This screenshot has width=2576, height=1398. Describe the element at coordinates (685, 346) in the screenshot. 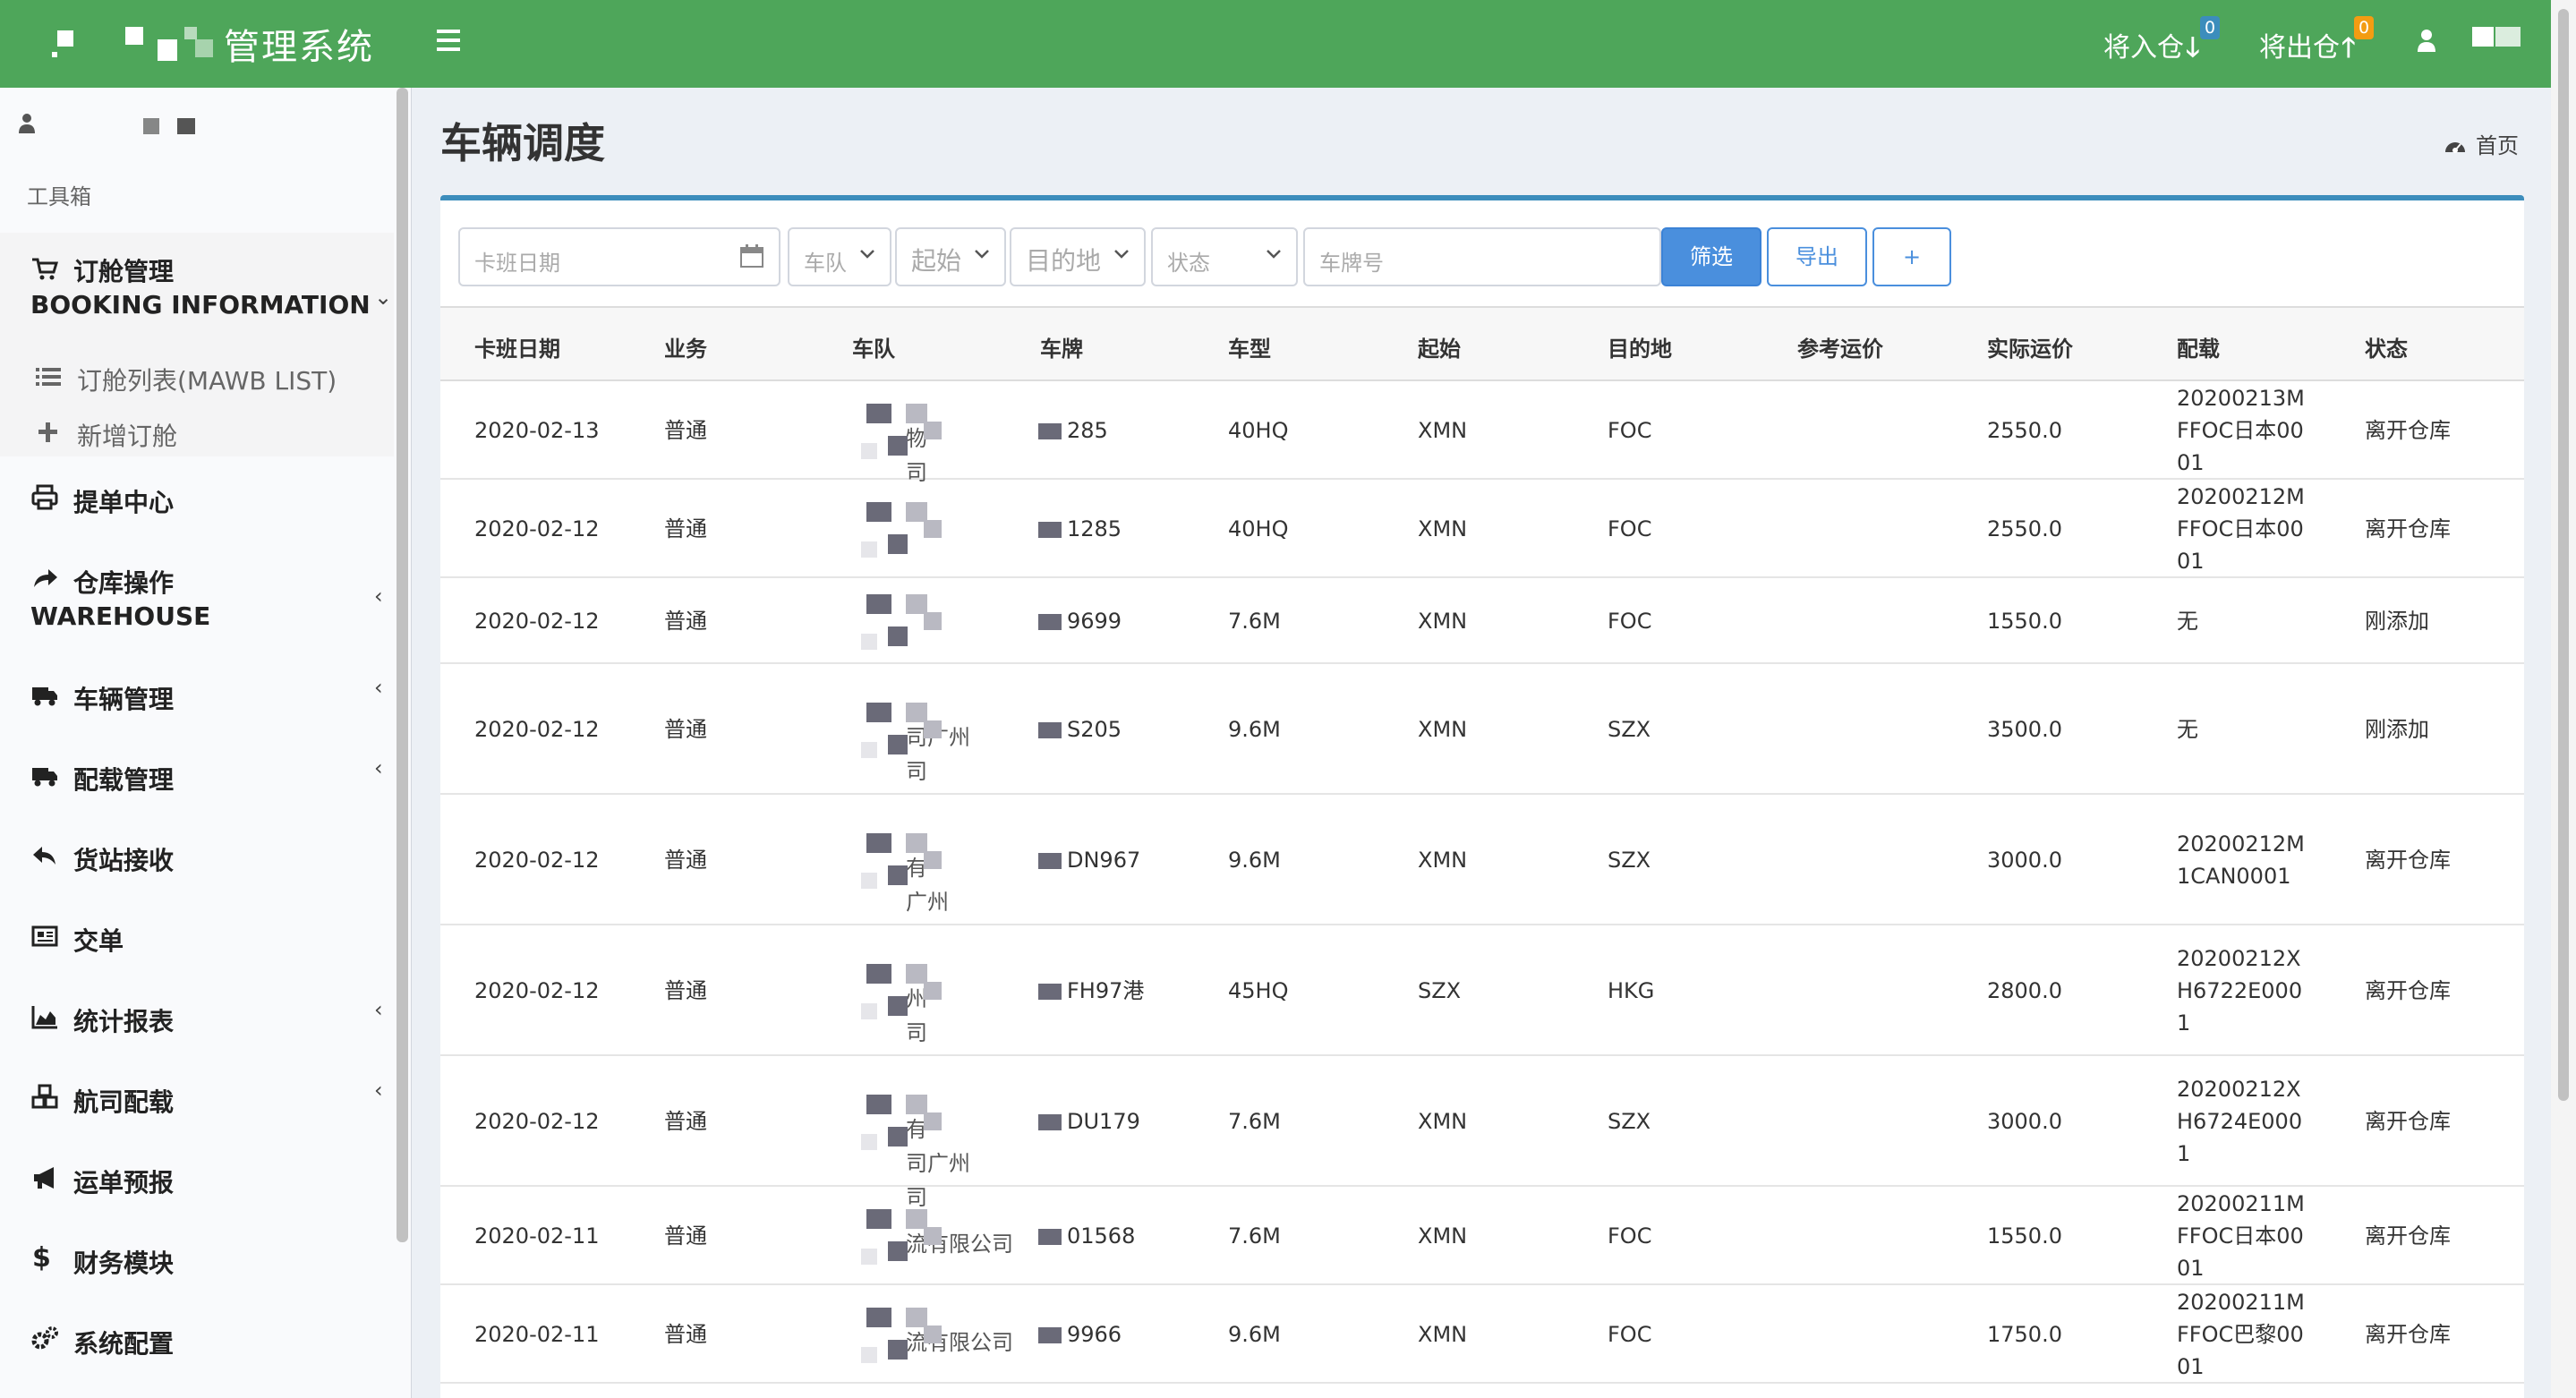

I see `col-header-business: 业务` at that location.